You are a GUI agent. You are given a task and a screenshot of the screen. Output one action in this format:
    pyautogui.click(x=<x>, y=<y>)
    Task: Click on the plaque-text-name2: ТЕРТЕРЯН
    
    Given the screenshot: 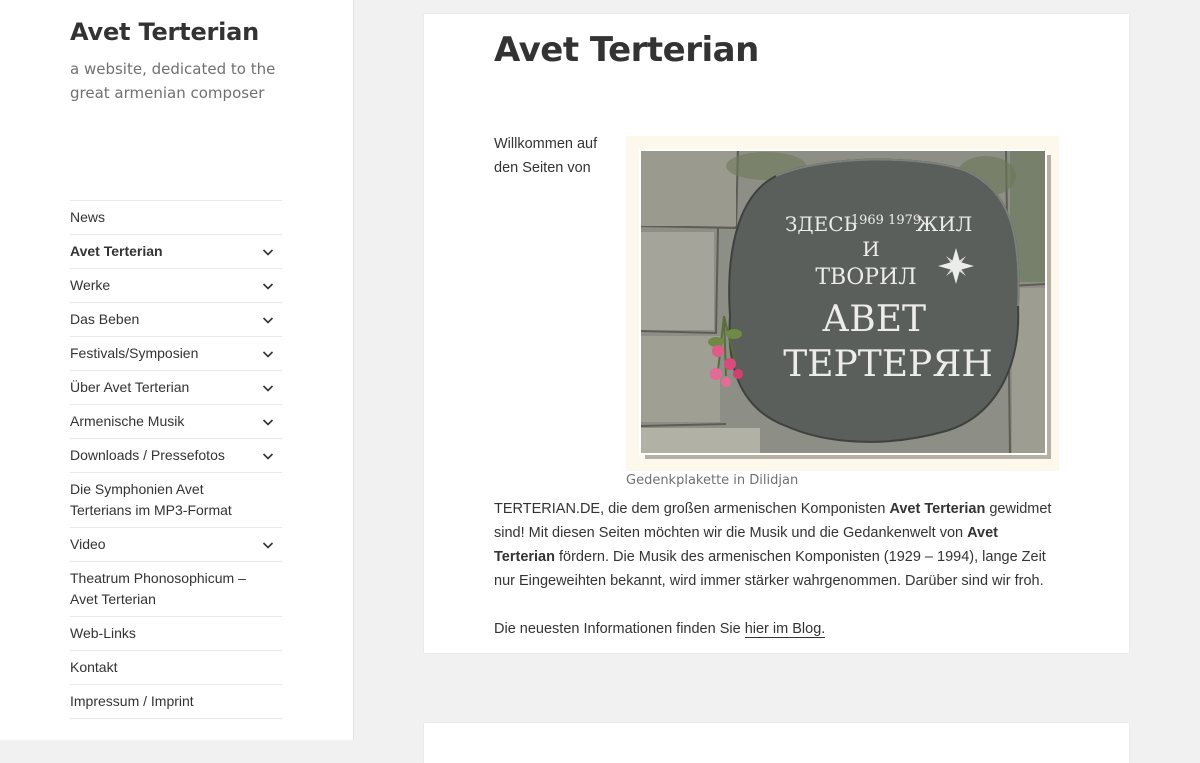 What is the action you would take?
    pyautogui.click(x=888, y=364)
    